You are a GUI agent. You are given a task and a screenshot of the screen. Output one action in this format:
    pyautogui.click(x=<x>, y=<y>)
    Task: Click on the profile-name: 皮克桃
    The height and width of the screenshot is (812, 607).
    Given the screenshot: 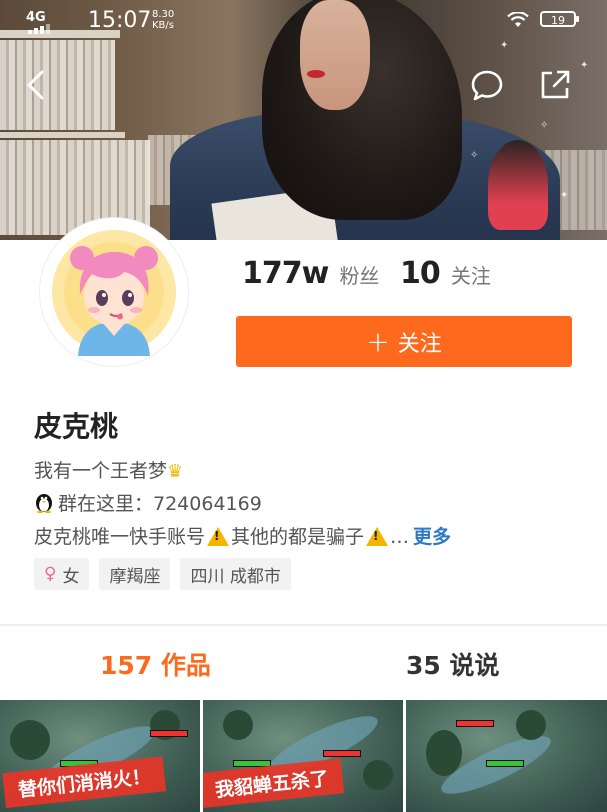 What is the action you would take?
    pyautogui.click(x=76, y=426)
    